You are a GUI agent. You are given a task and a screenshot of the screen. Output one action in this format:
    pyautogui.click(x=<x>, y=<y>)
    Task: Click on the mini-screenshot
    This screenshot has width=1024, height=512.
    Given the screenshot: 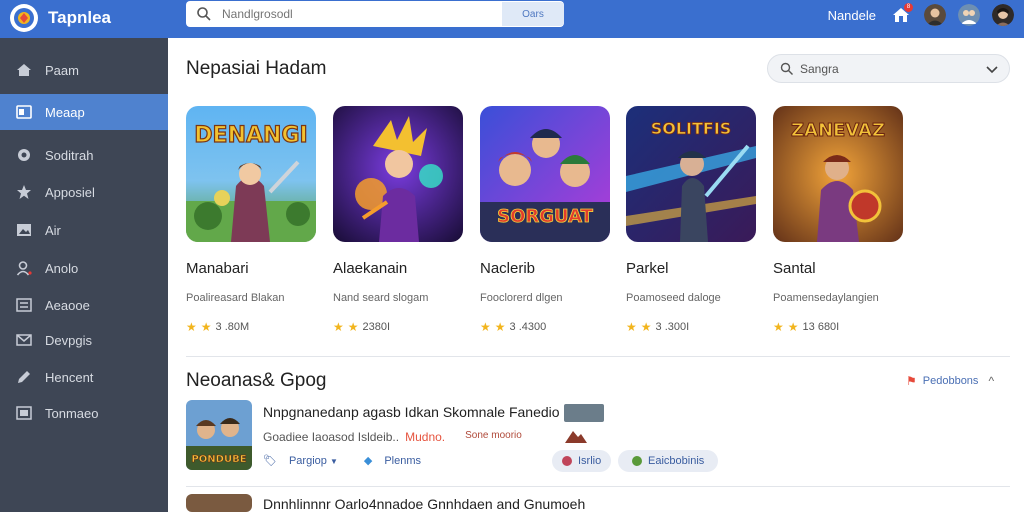 What is the action you would take?
    pyautogui.click(x=584, y=413)
    